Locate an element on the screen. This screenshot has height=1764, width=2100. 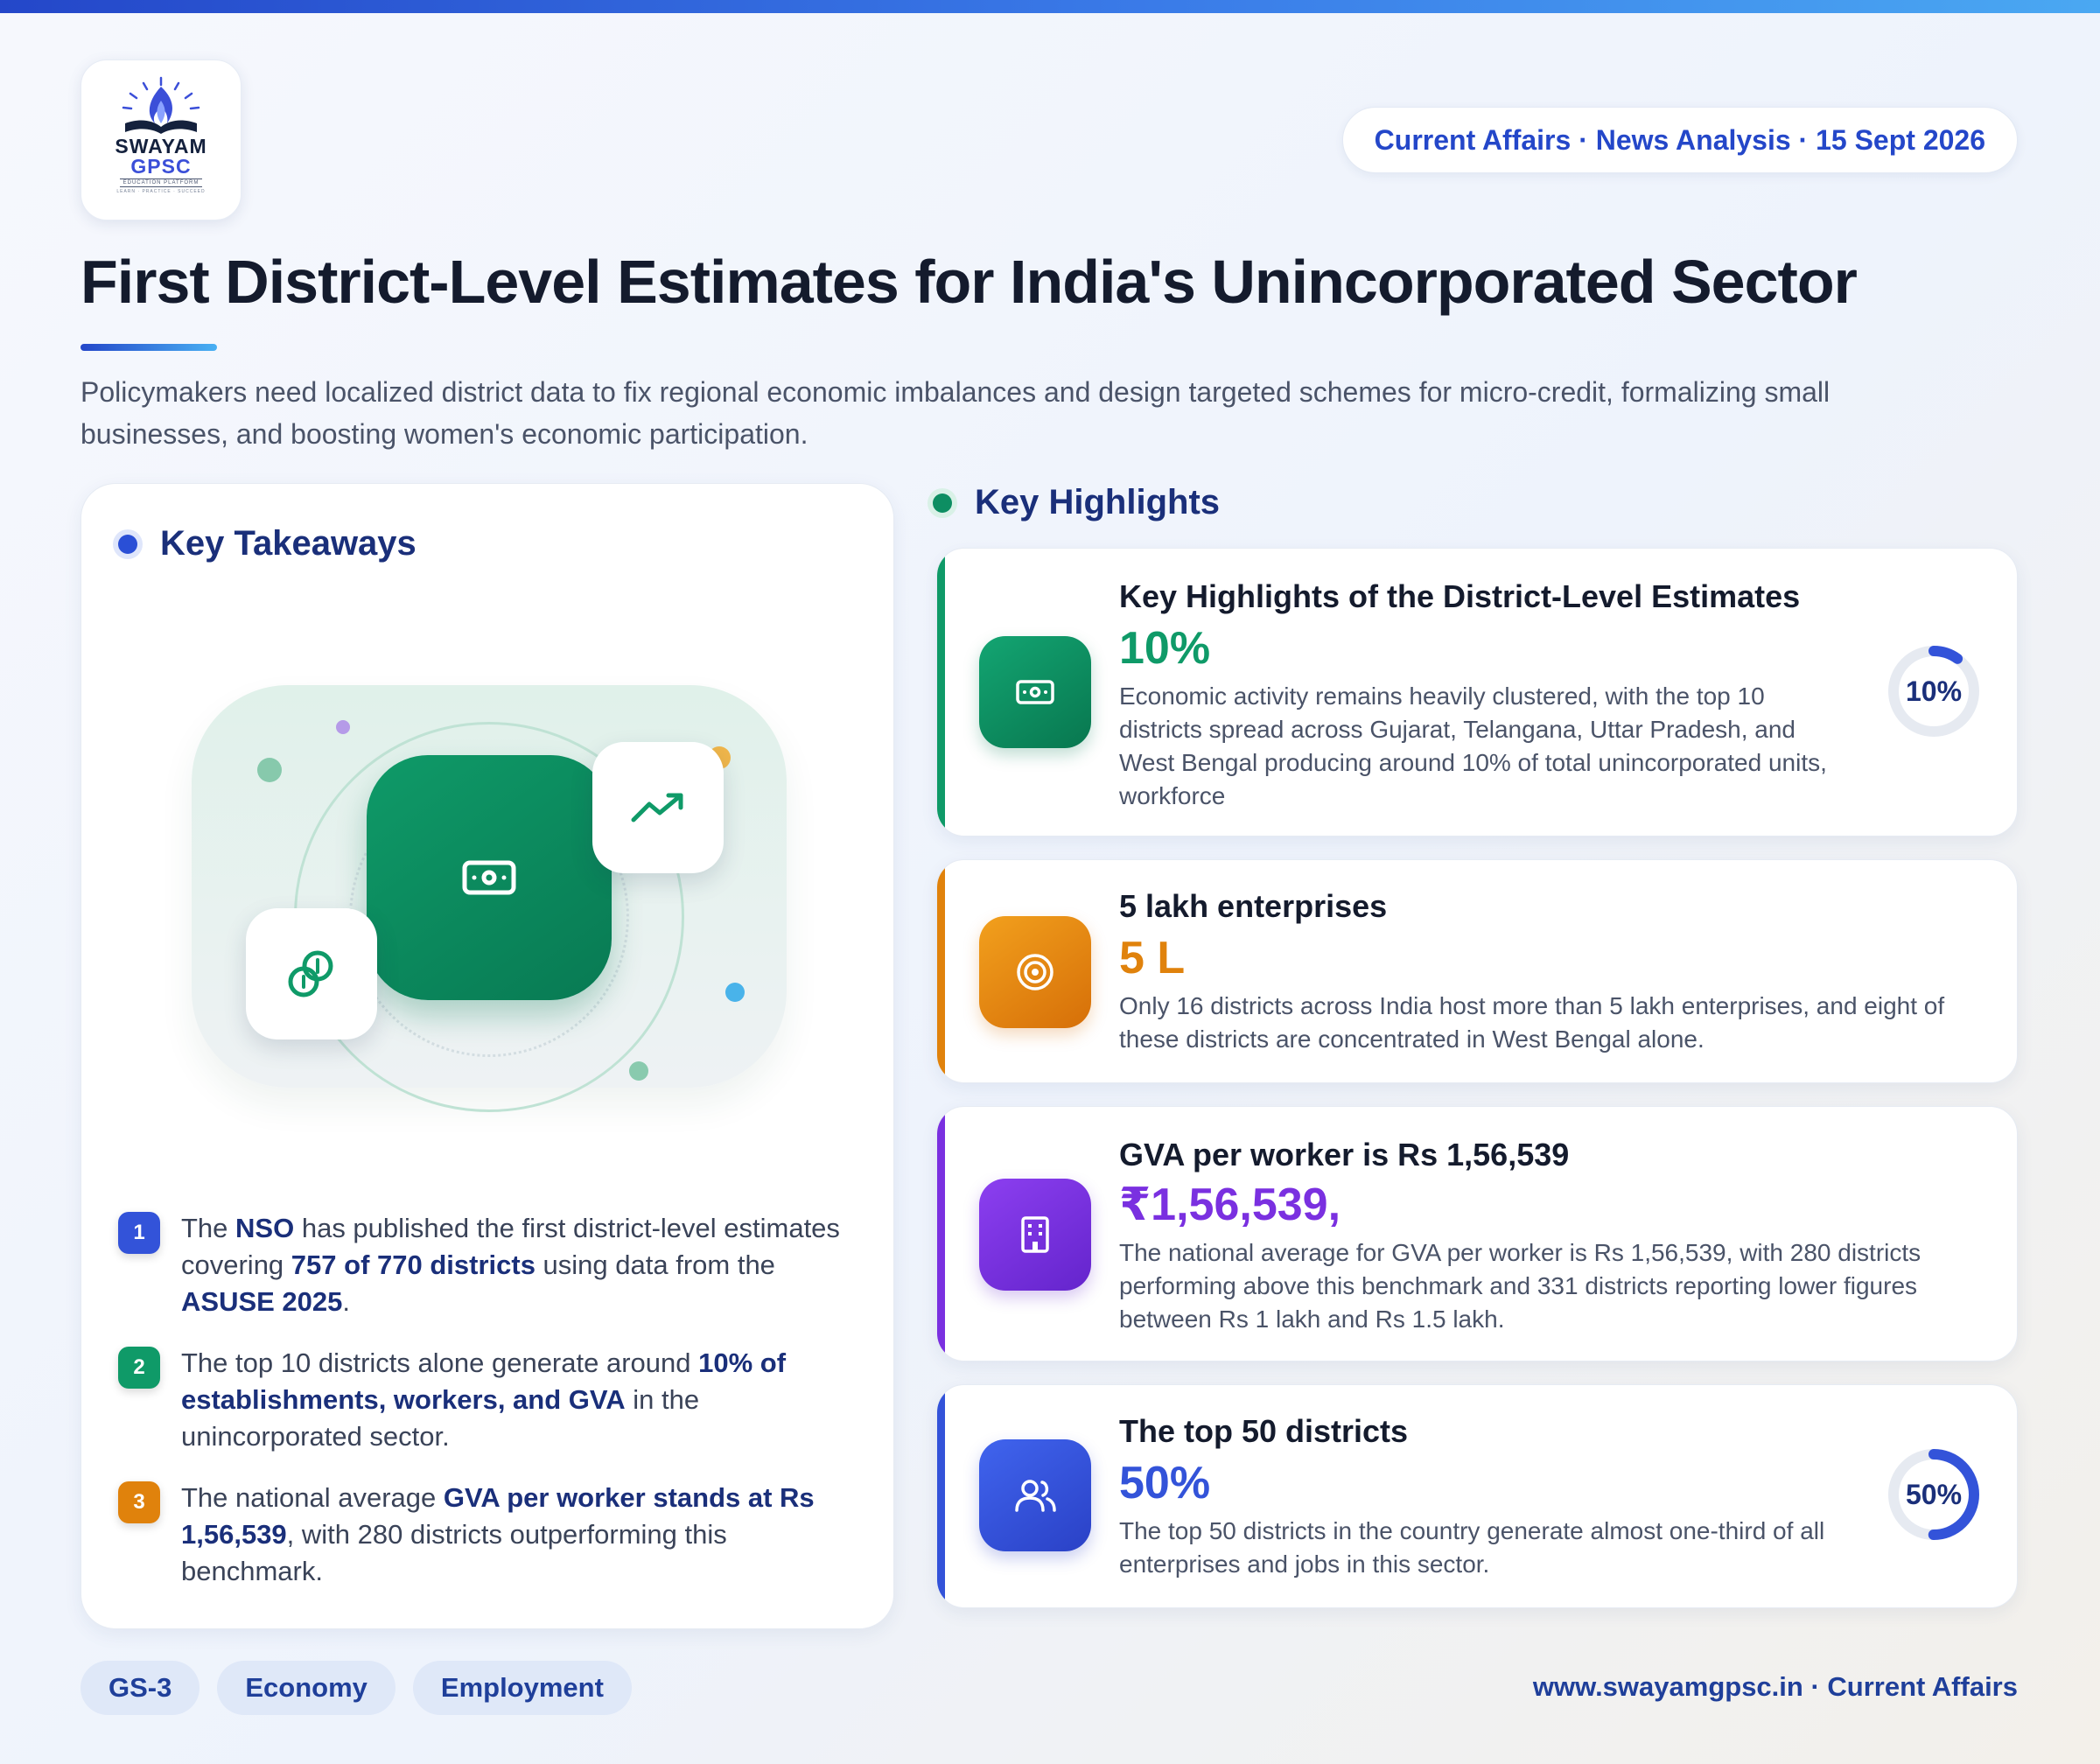
donut-label: 10% is located at coordinates (1934, 691).